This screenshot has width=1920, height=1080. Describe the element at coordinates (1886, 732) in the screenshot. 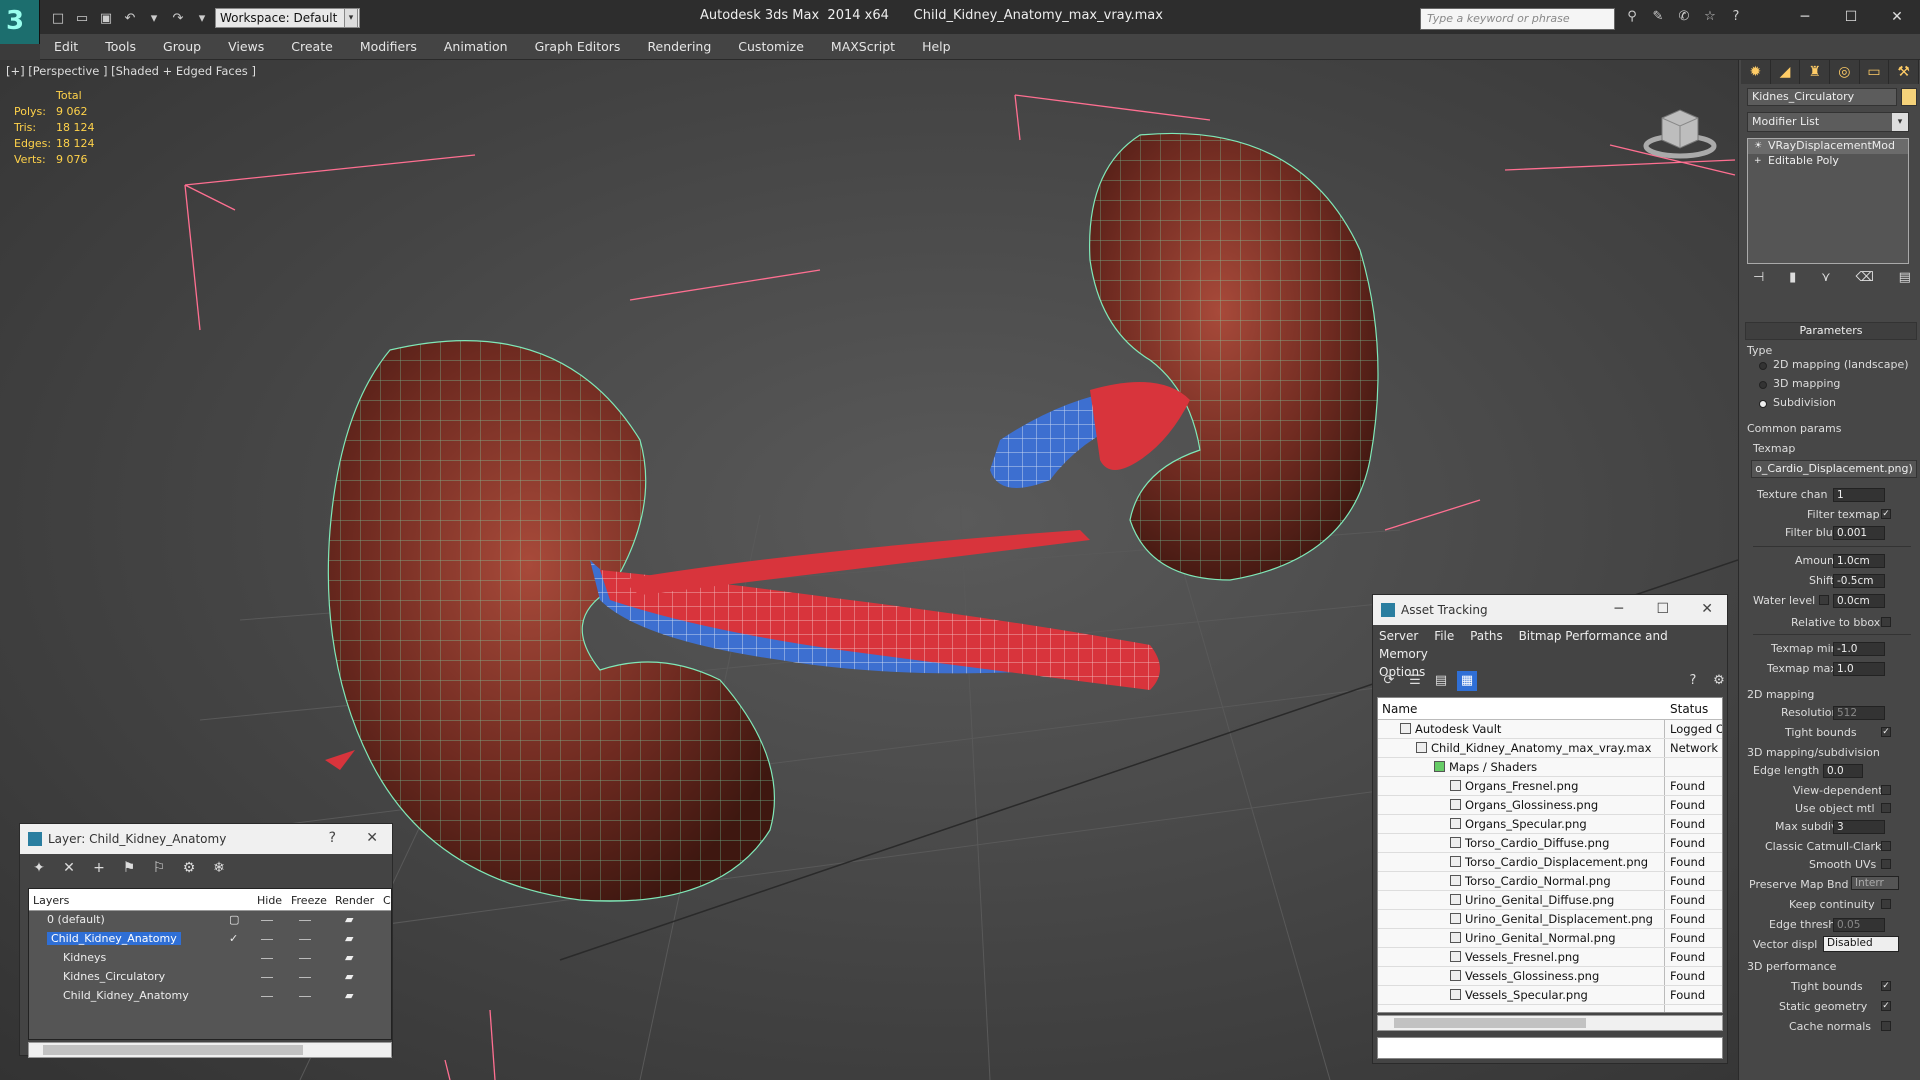

I see `tight-bounds-checkbox: ✓` at that location.